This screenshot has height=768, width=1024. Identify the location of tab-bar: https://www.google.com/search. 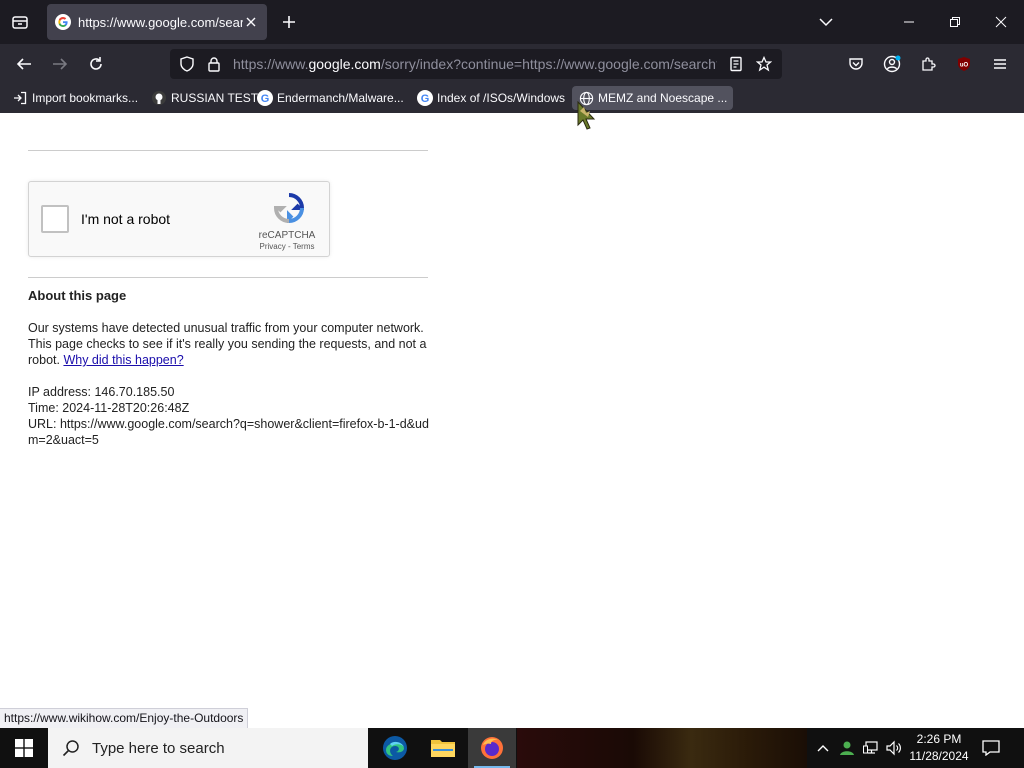
(512, 22).